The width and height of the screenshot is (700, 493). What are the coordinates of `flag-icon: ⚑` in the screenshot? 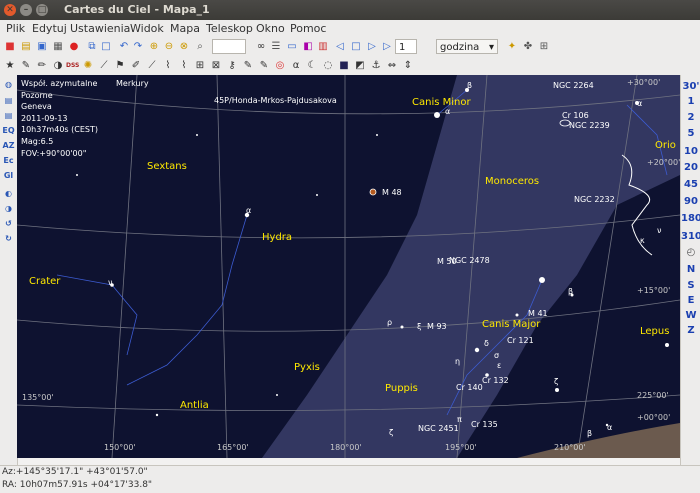 It's located at (120, 66).